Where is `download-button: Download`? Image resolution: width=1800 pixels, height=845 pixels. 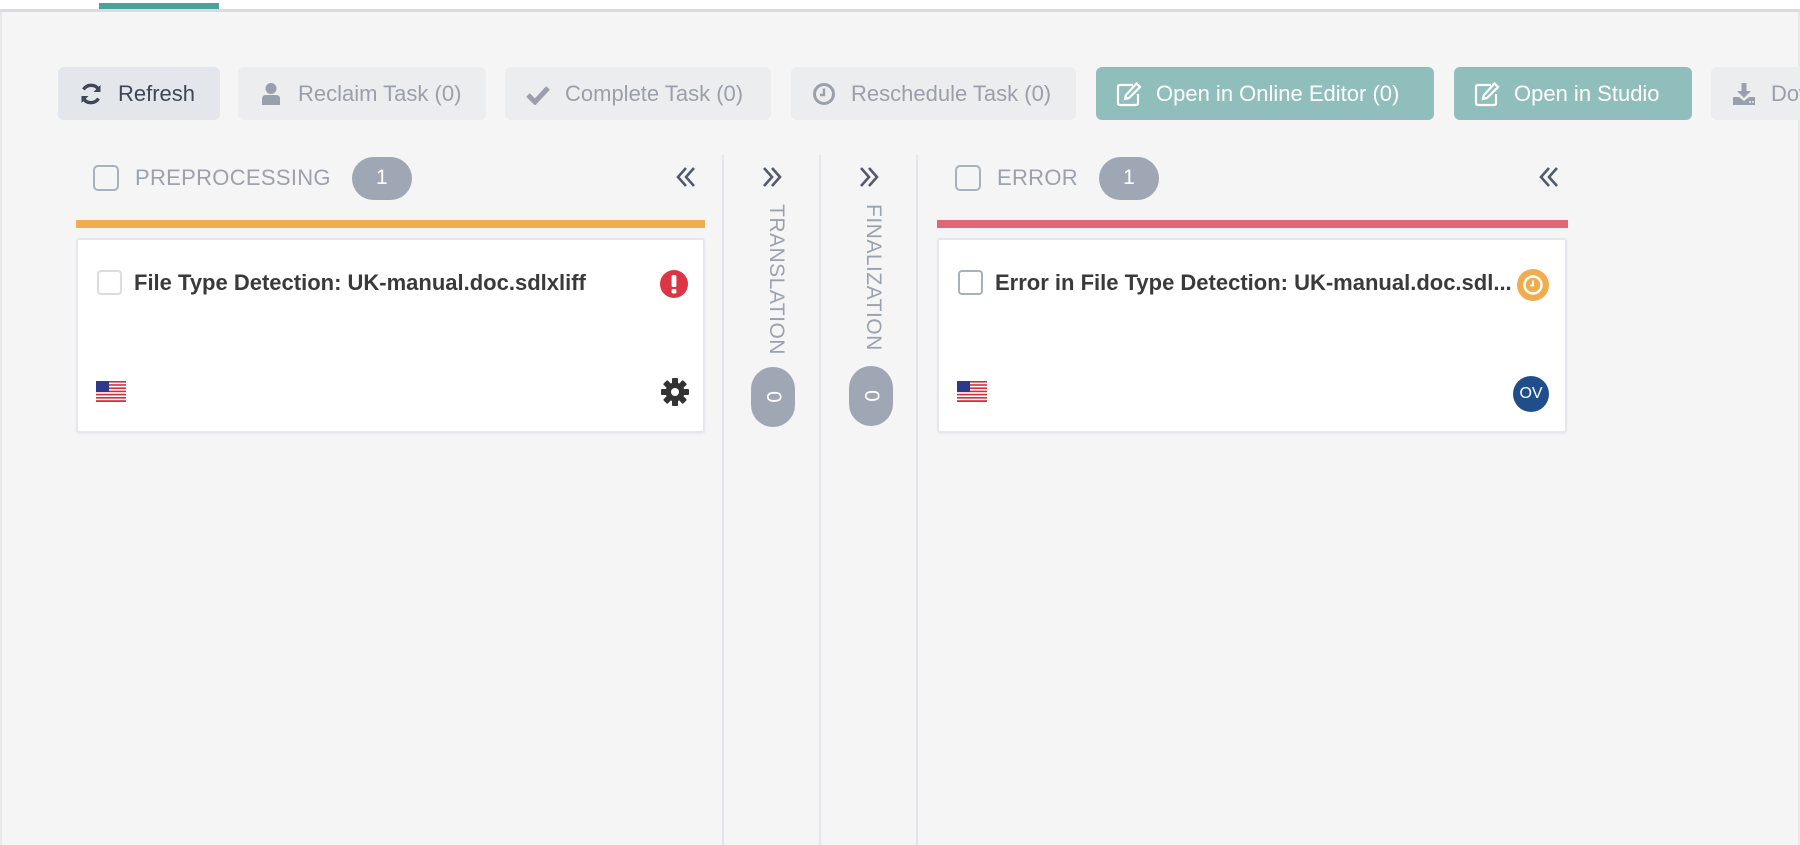 download-button: Download is located at coordinates (1755, 93).